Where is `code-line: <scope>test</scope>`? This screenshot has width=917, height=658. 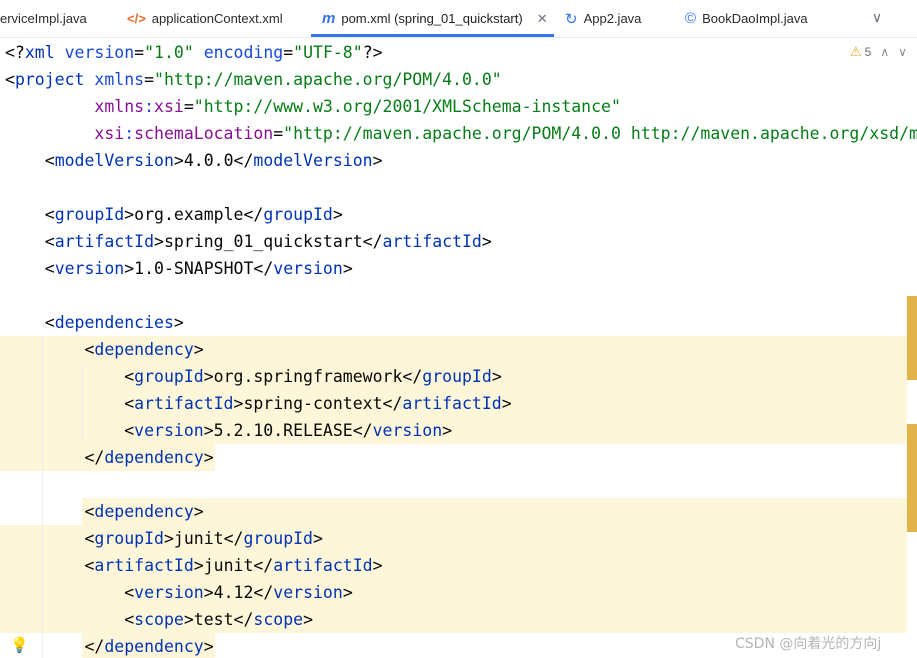
code-line: <scope>test</scope> is located at coordinates (159, 619).